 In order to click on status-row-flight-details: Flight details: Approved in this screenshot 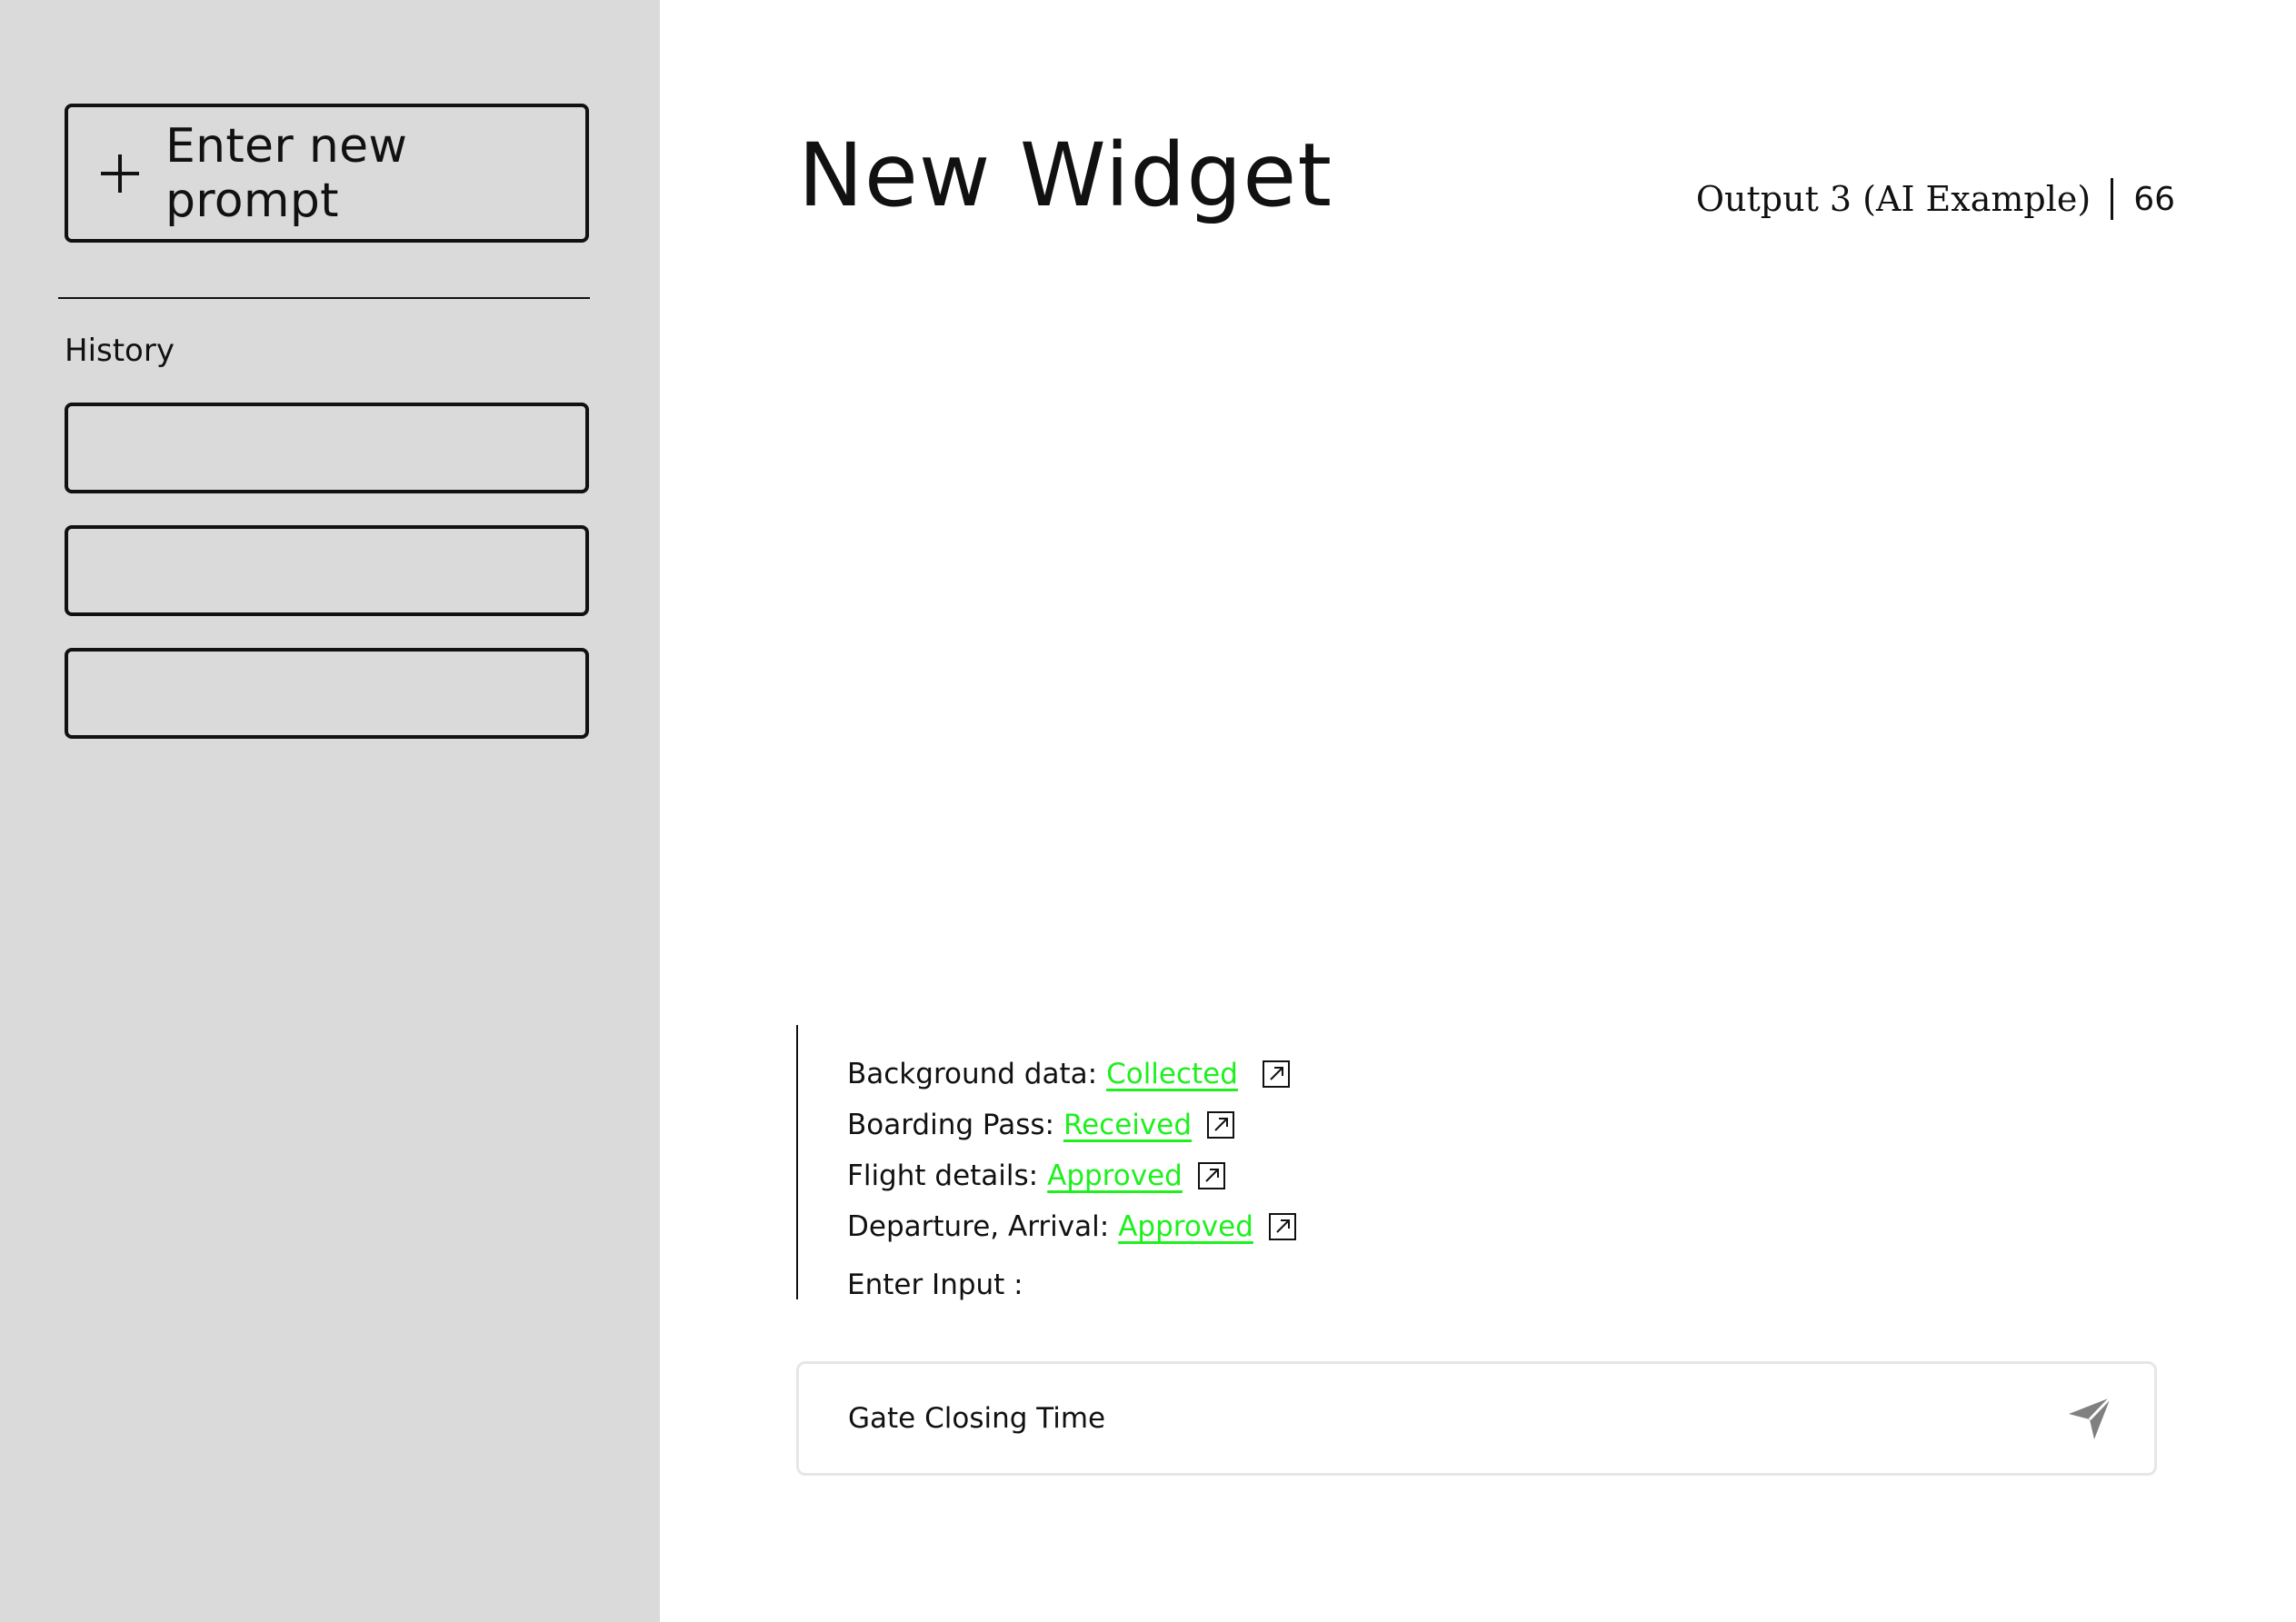, I will do `click(1036, 1175)`.